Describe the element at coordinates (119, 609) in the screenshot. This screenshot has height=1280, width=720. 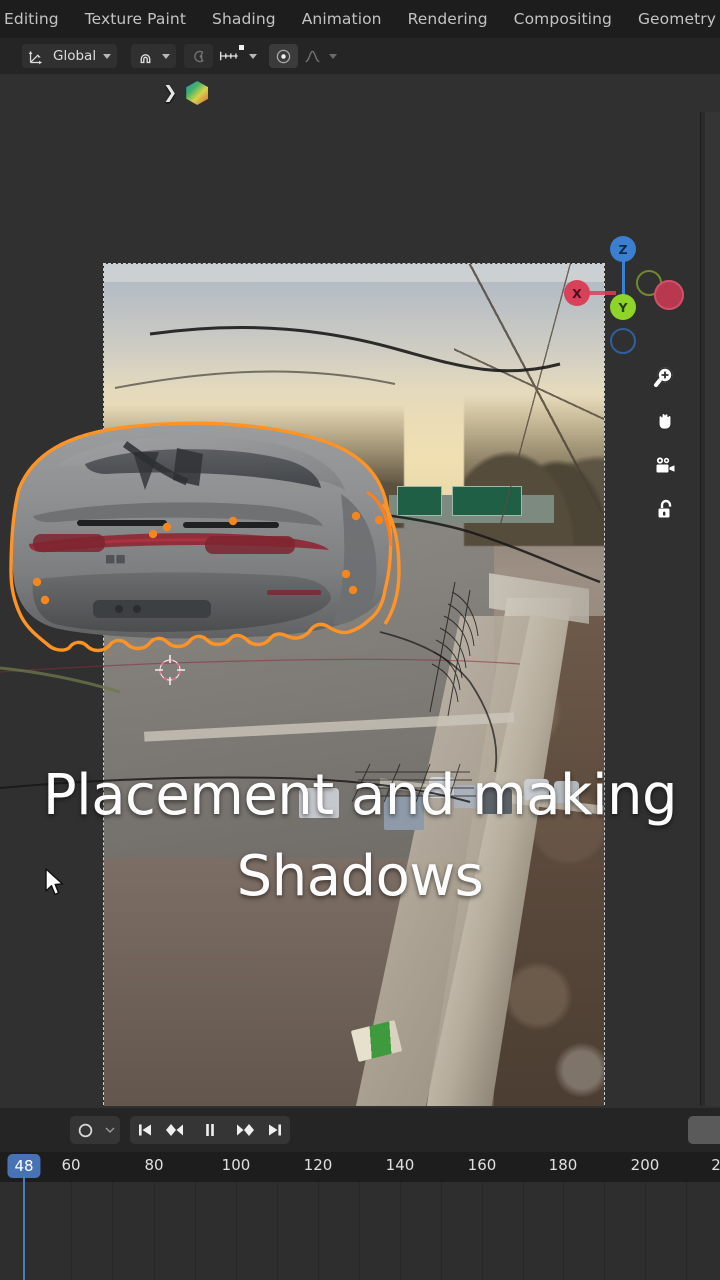
I see `car-exhaust-left` at that location.